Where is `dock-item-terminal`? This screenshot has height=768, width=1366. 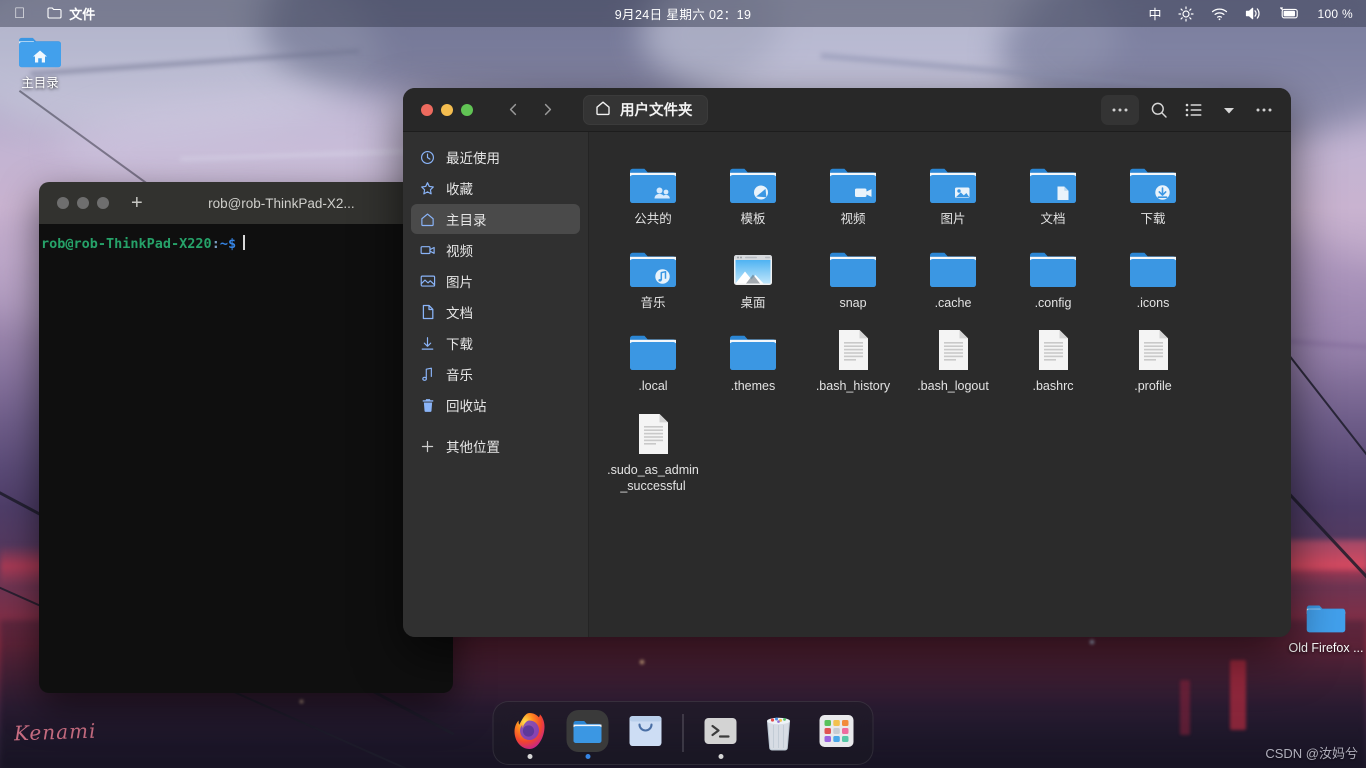
dock-item-terminal is located at coordinates (721, 733).